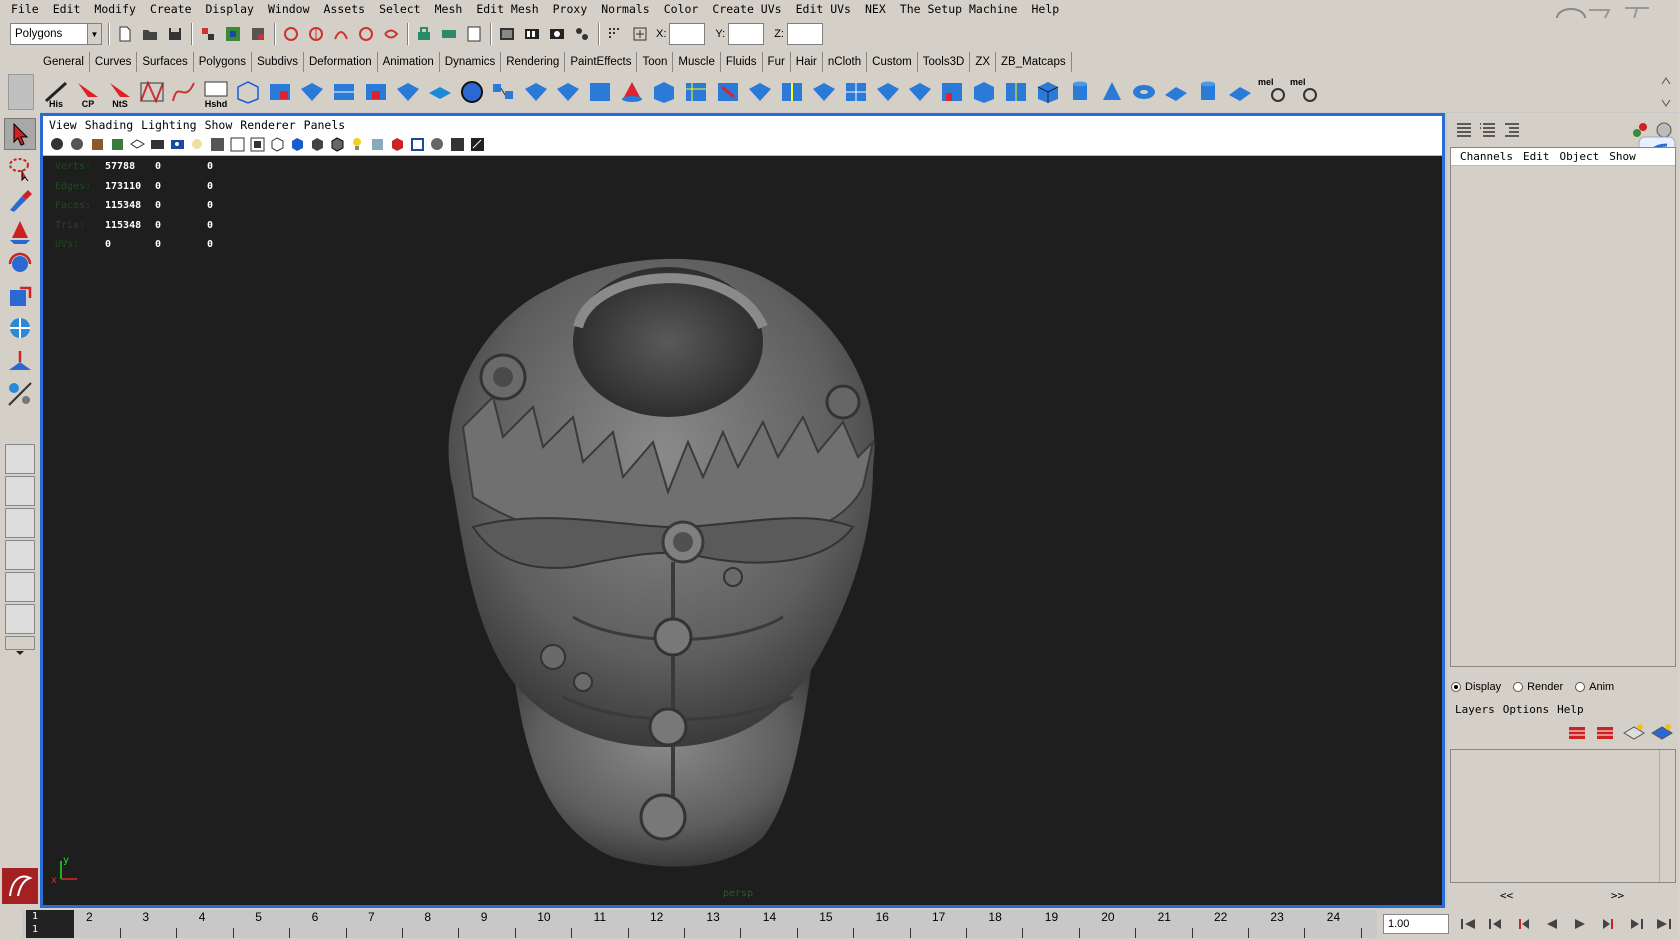 The image size is (1679, 940). Describe the element at coordinates (312, 92) in the screenshot. I see `poly-tool-2-icon` at that location.